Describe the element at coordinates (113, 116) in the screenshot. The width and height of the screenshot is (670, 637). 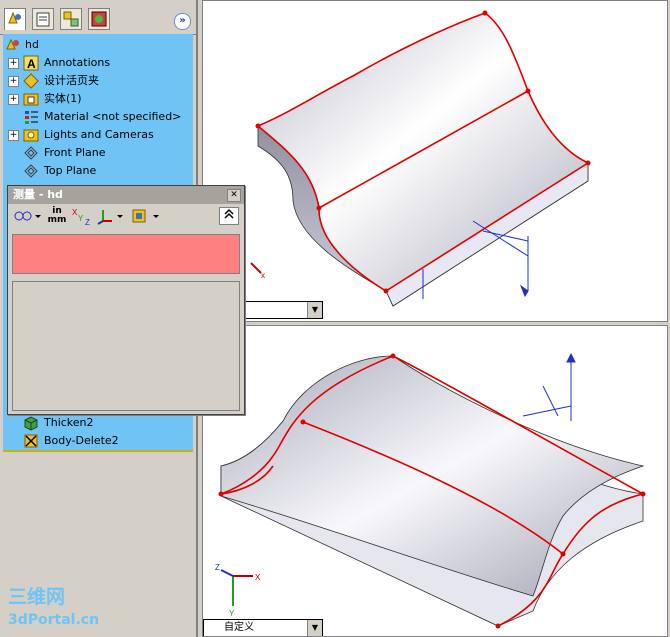
I see `tree-item-label: Material <not specified>` at that location.